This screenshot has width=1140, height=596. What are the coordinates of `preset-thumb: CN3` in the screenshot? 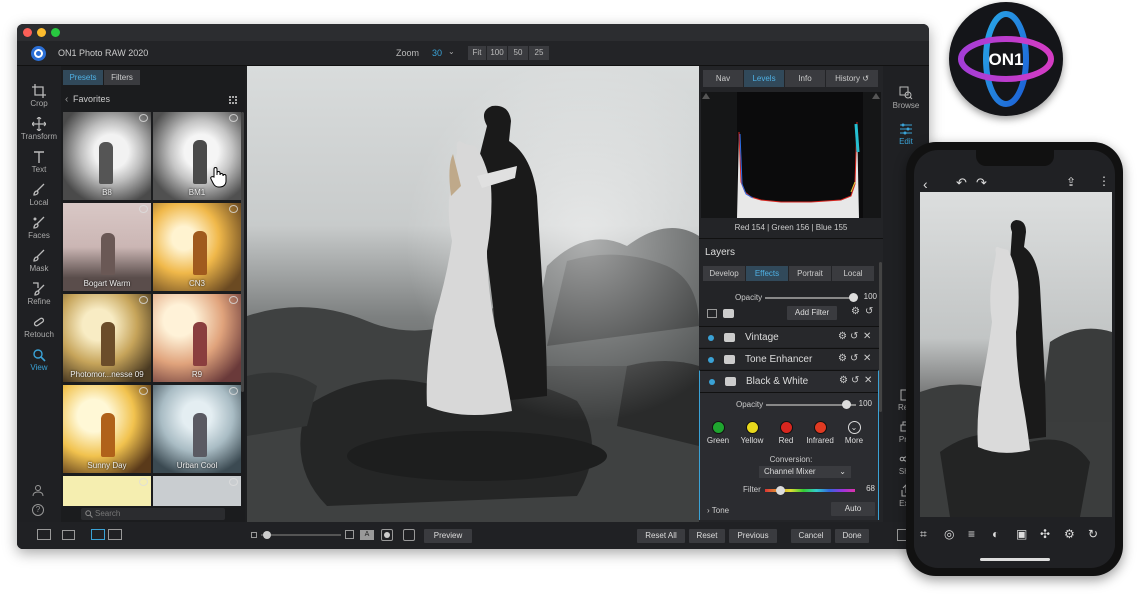 It's located at (197, 247).